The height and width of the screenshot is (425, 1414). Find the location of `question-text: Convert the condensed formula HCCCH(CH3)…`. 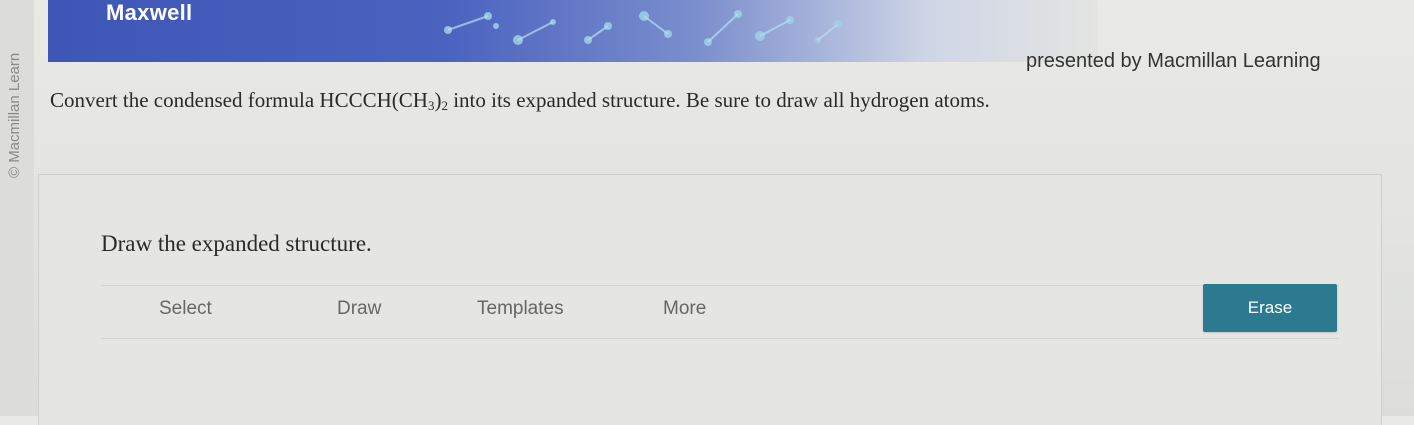

question-text: Convert the condensed formula HCCCH(CH3)… is located at coordinates (520, 101).